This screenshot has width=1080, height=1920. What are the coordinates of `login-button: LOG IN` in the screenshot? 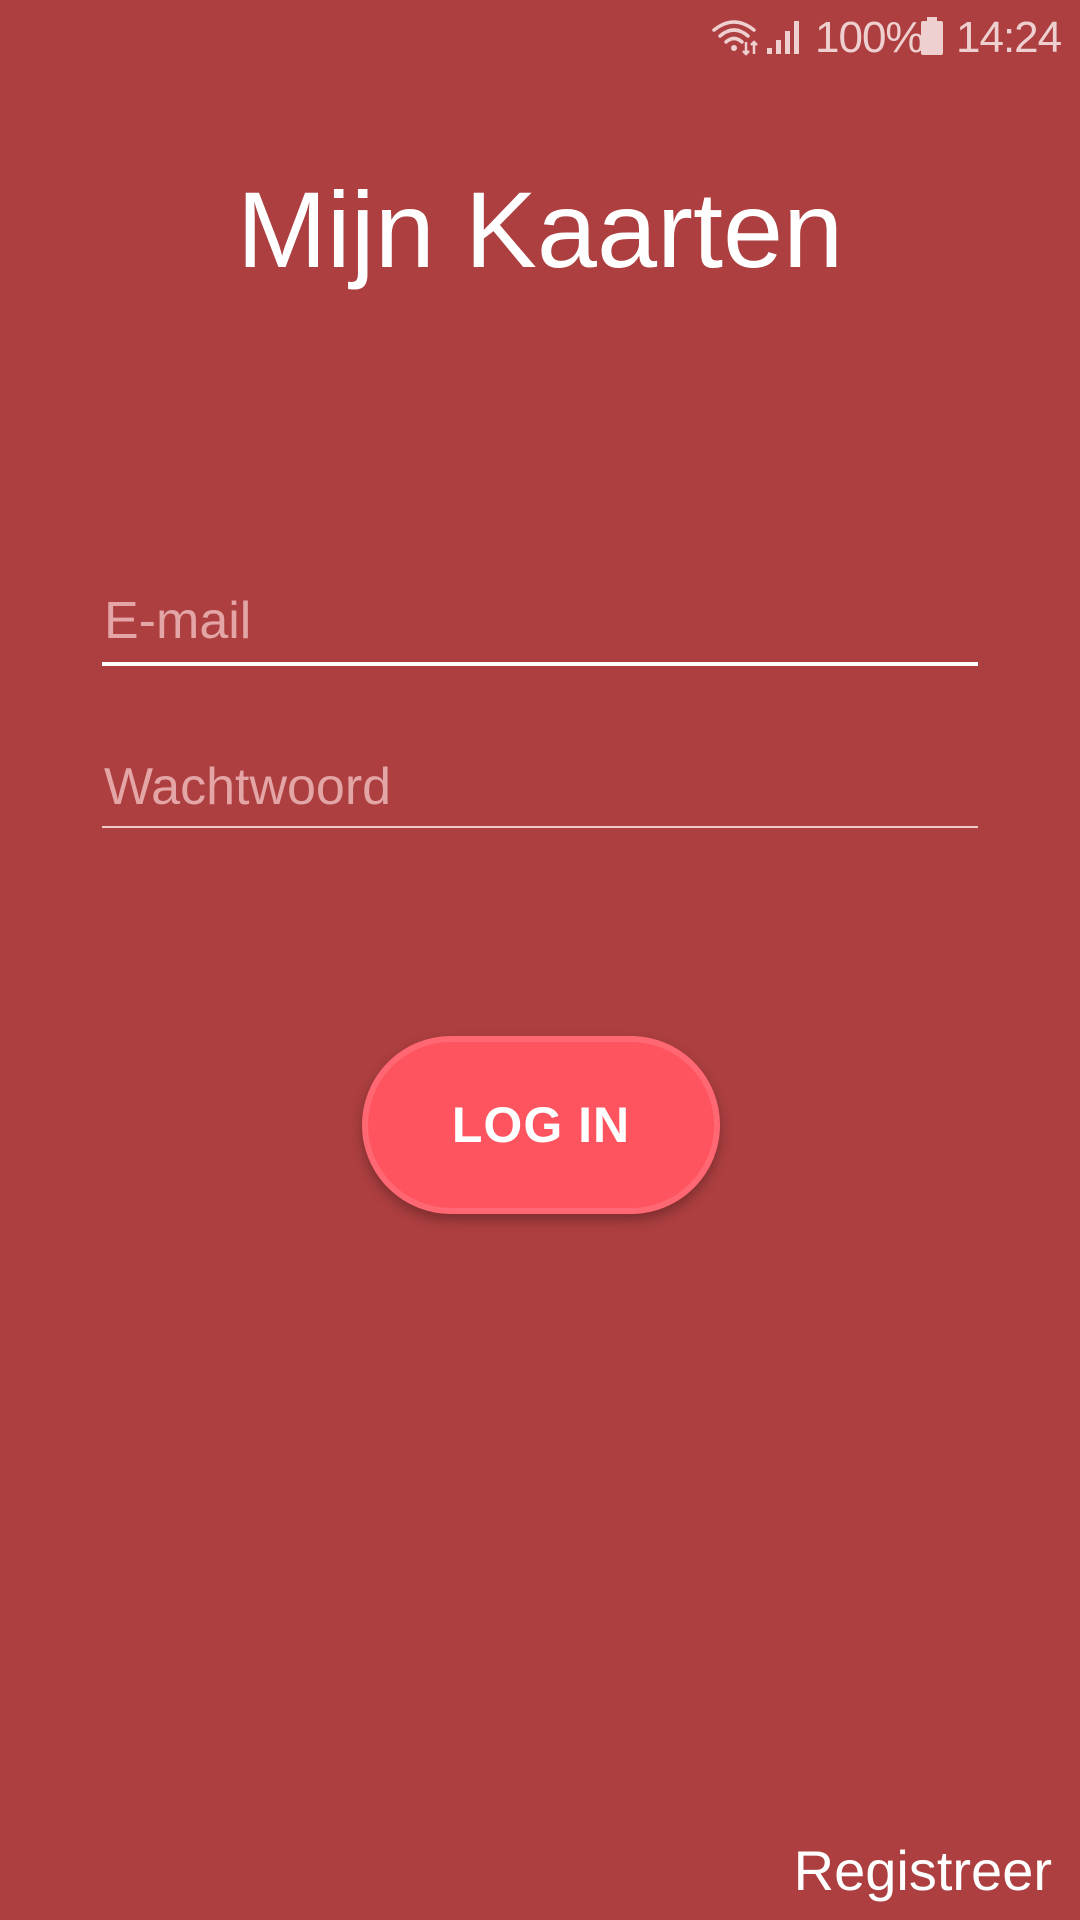 It's located at (541, 1125).